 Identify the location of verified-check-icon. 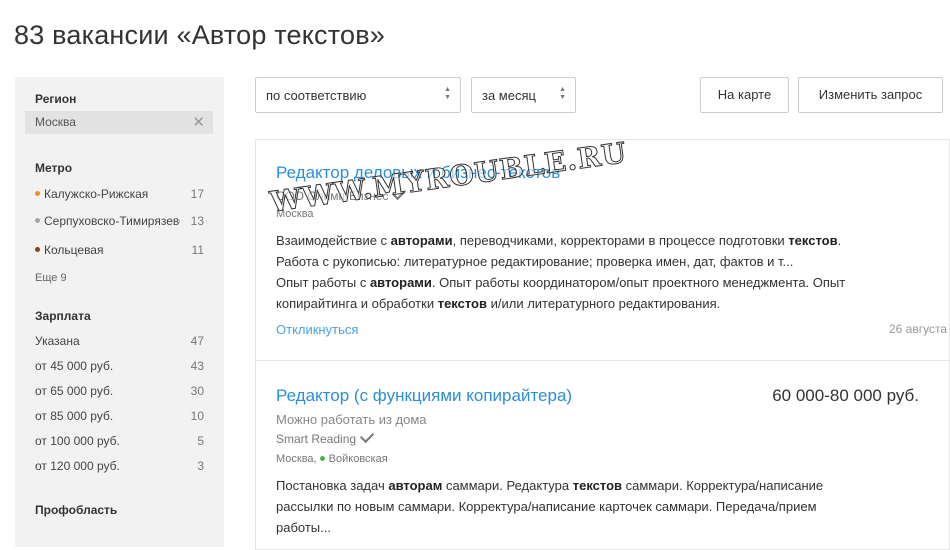
(367, 436).